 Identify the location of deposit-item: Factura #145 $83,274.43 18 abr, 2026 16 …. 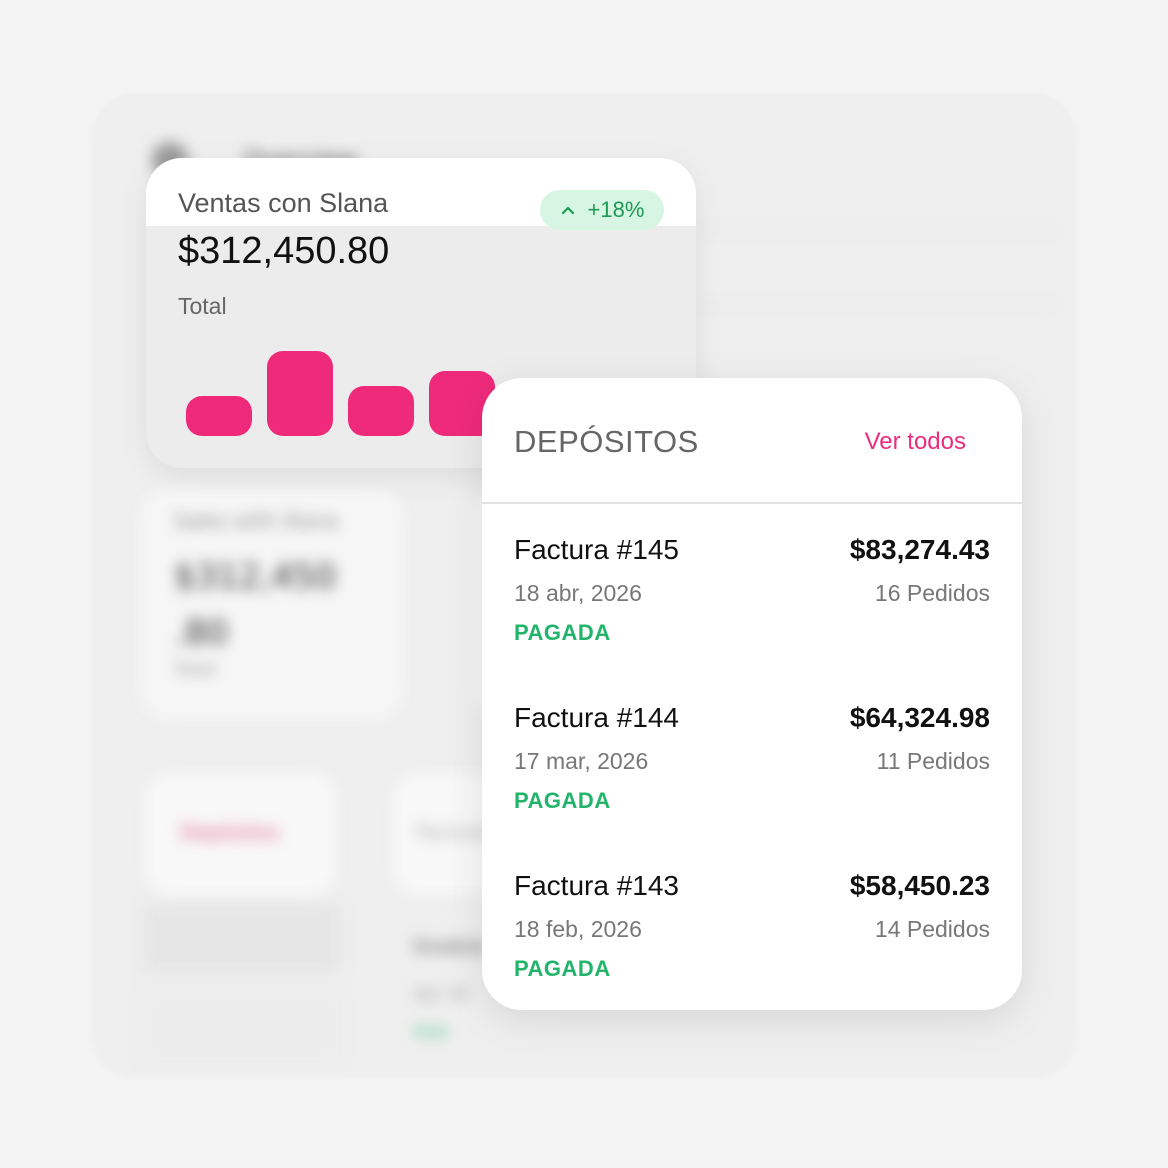
(752, 609).